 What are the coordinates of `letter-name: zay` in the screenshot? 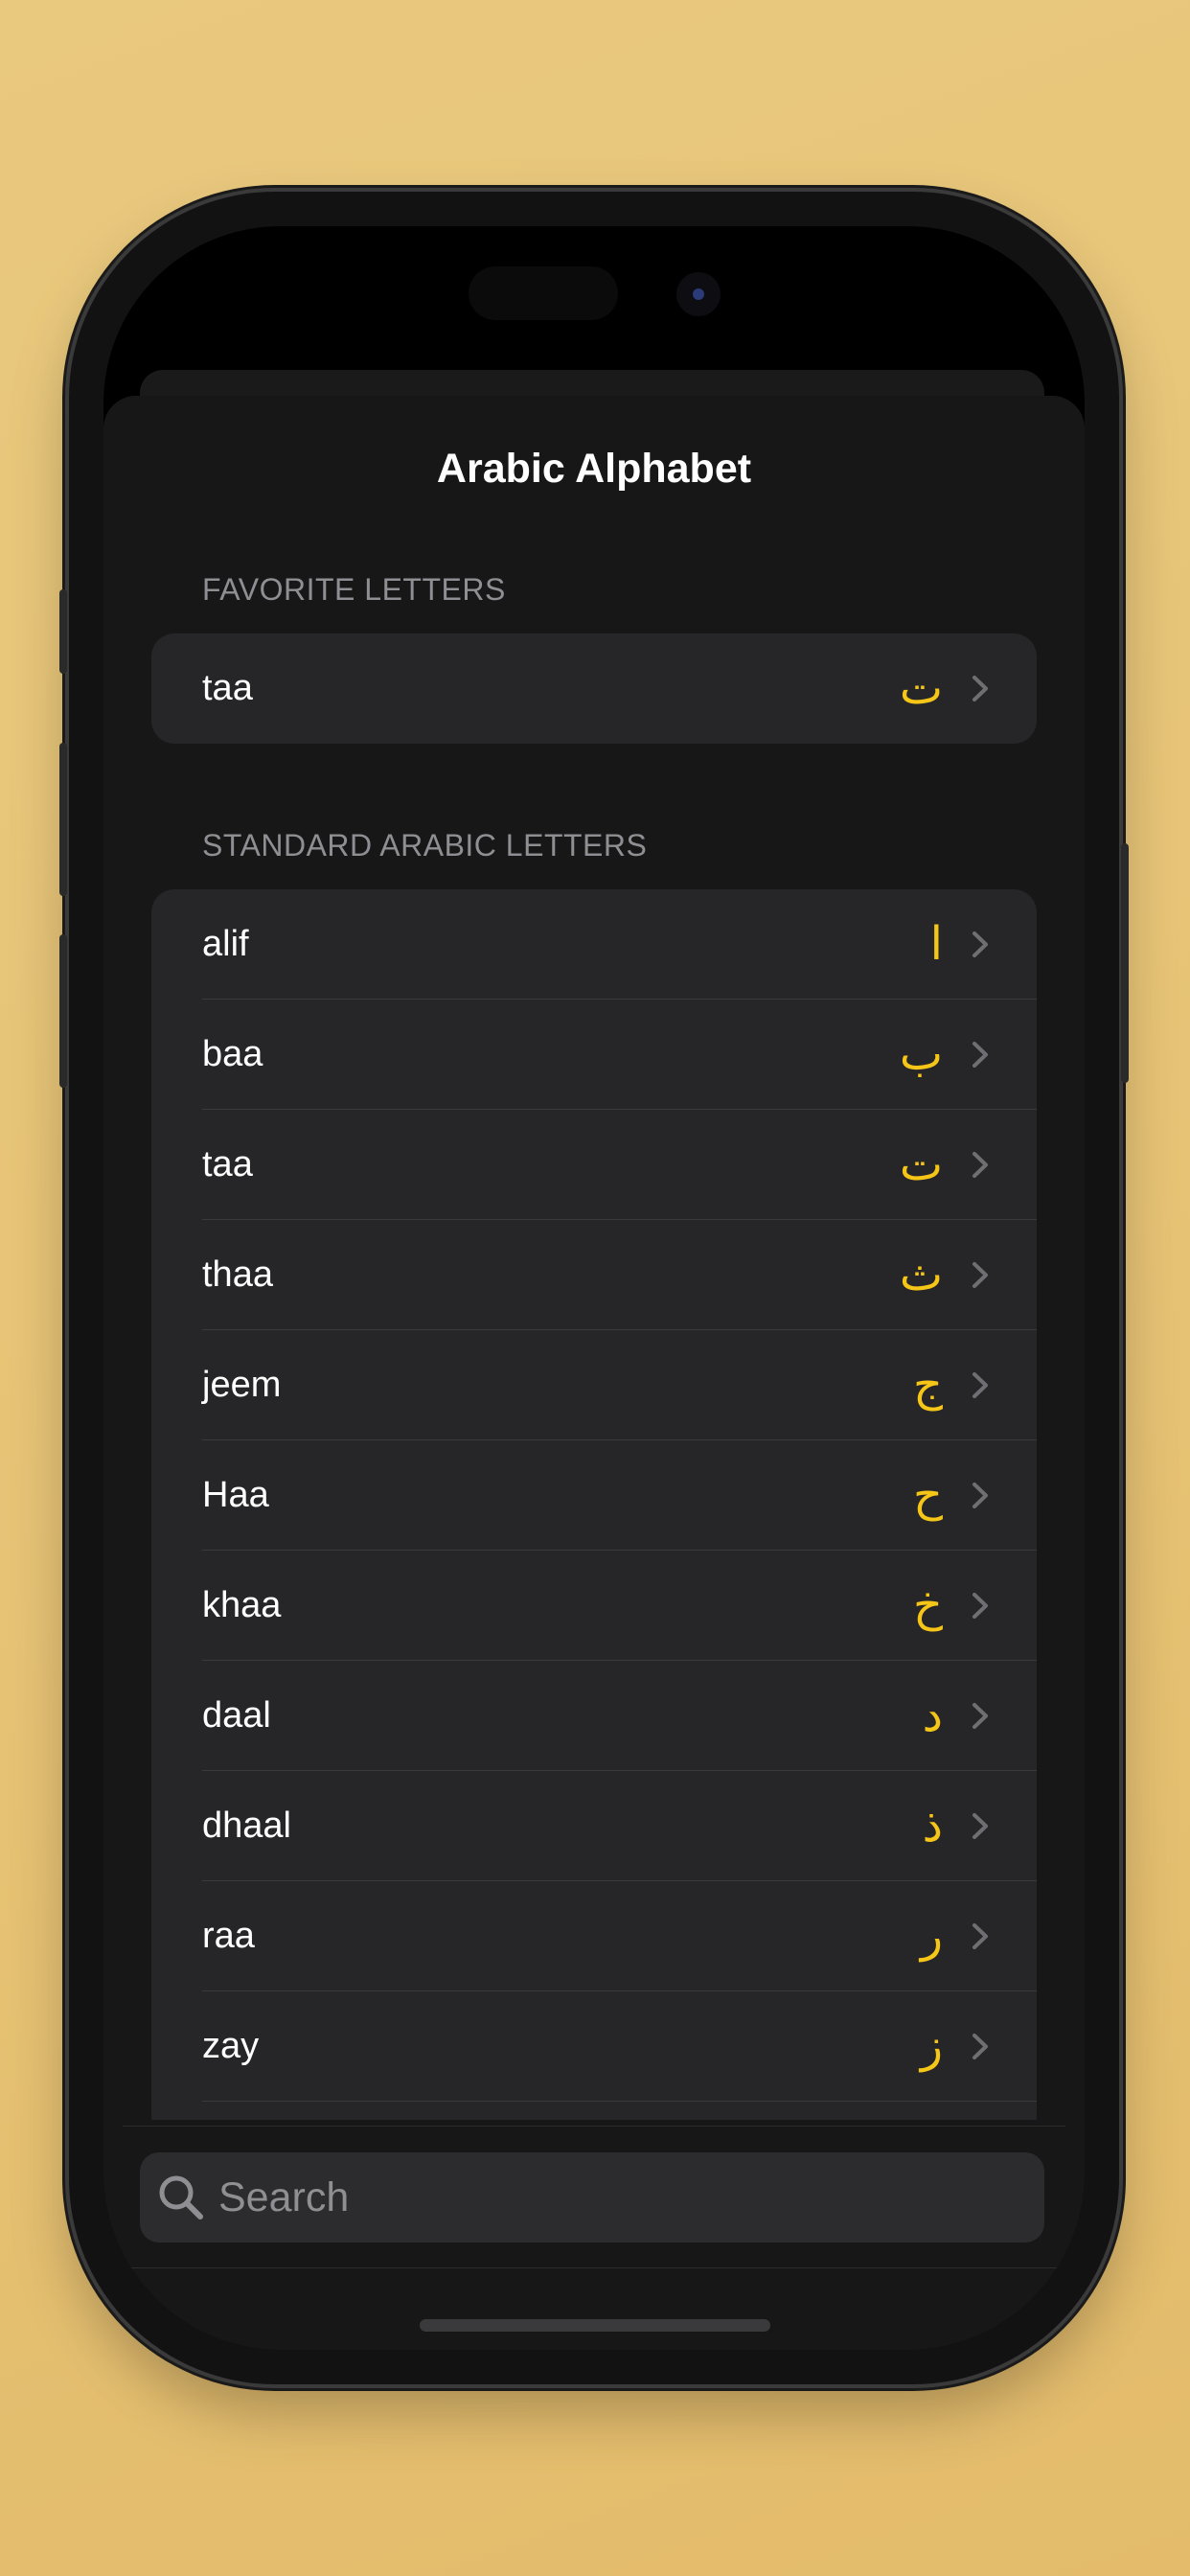 It's located at (231, 2046).